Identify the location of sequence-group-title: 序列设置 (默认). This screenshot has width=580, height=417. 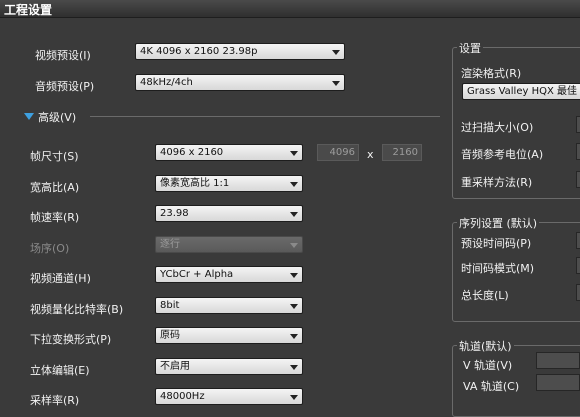
(498, 223).